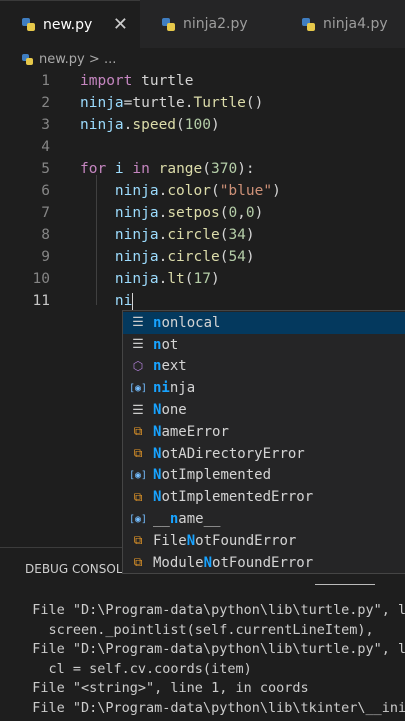 This screenshot has width=405, height=721. Describe the element at coordinates (120, 24) in the screenshot. I see `close-icon: ✕` at that location.